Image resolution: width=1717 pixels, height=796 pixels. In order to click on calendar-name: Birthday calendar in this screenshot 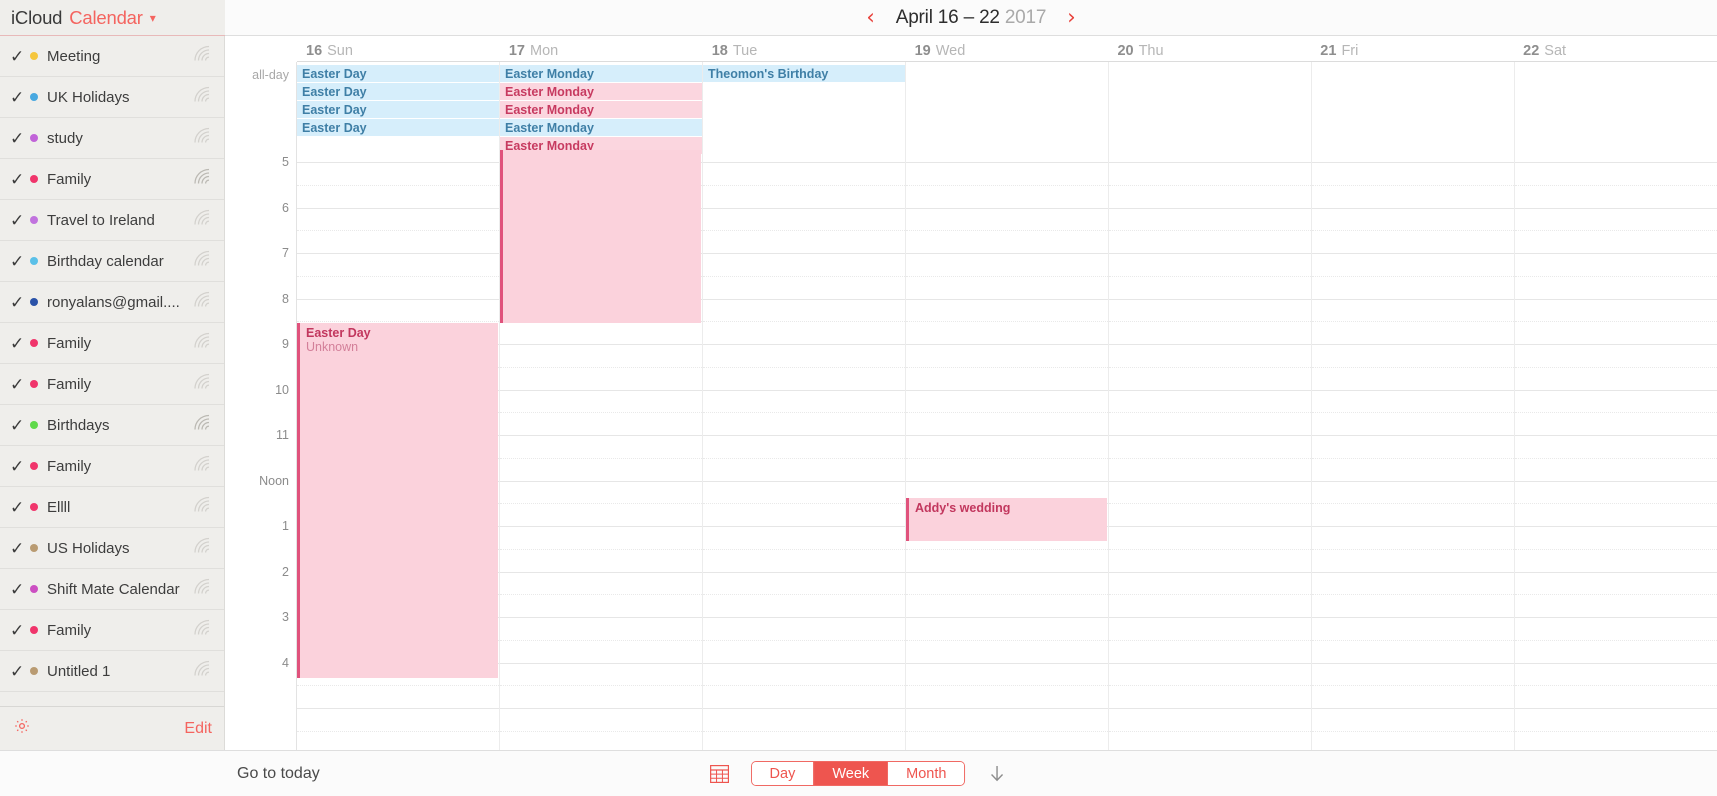, I will do `click(105, 261)`.